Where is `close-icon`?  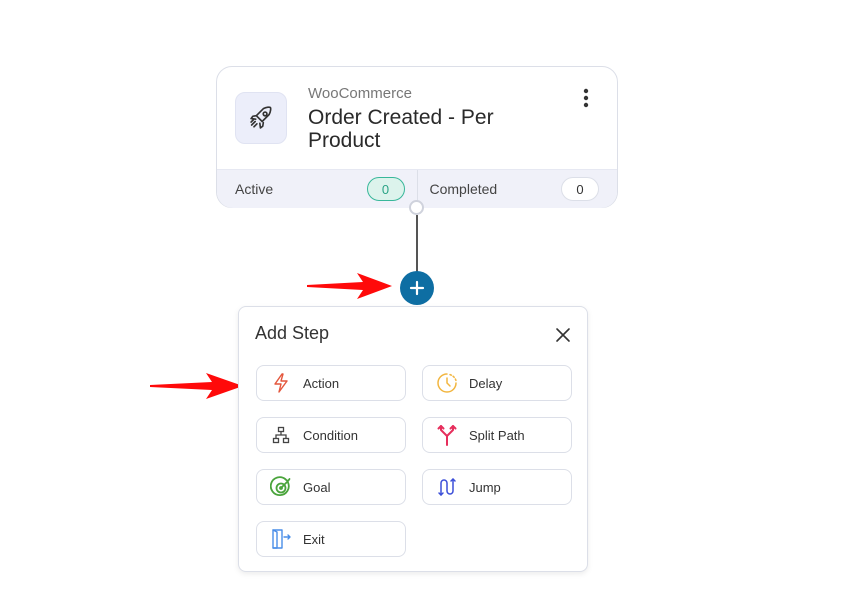
close-icon is located at coordinates (563, 335).